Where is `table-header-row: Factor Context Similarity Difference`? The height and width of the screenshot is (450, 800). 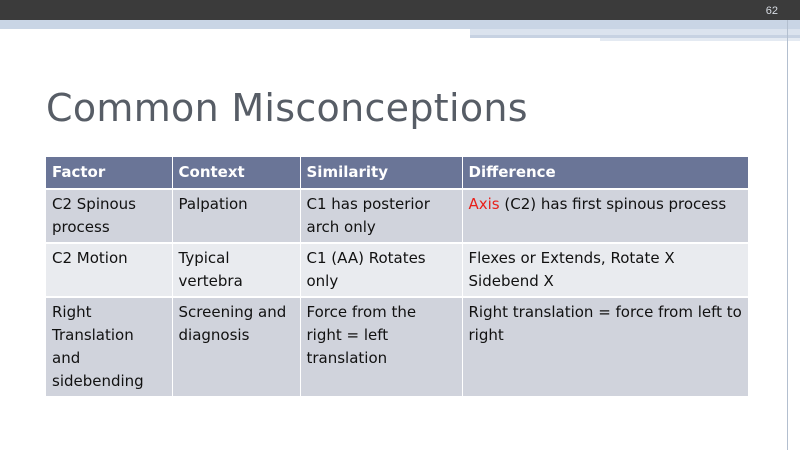
table-header-row: Factor Context Similarity Difference is located at coordinates (397, 173).